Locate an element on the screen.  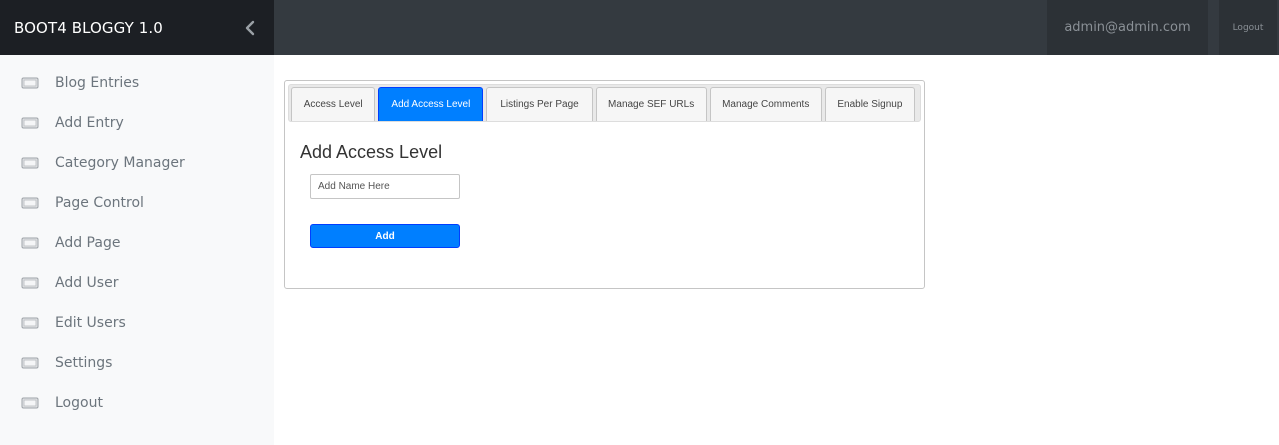
tab-add-access-level: Add Access Level is located at coordinates (431, 104).